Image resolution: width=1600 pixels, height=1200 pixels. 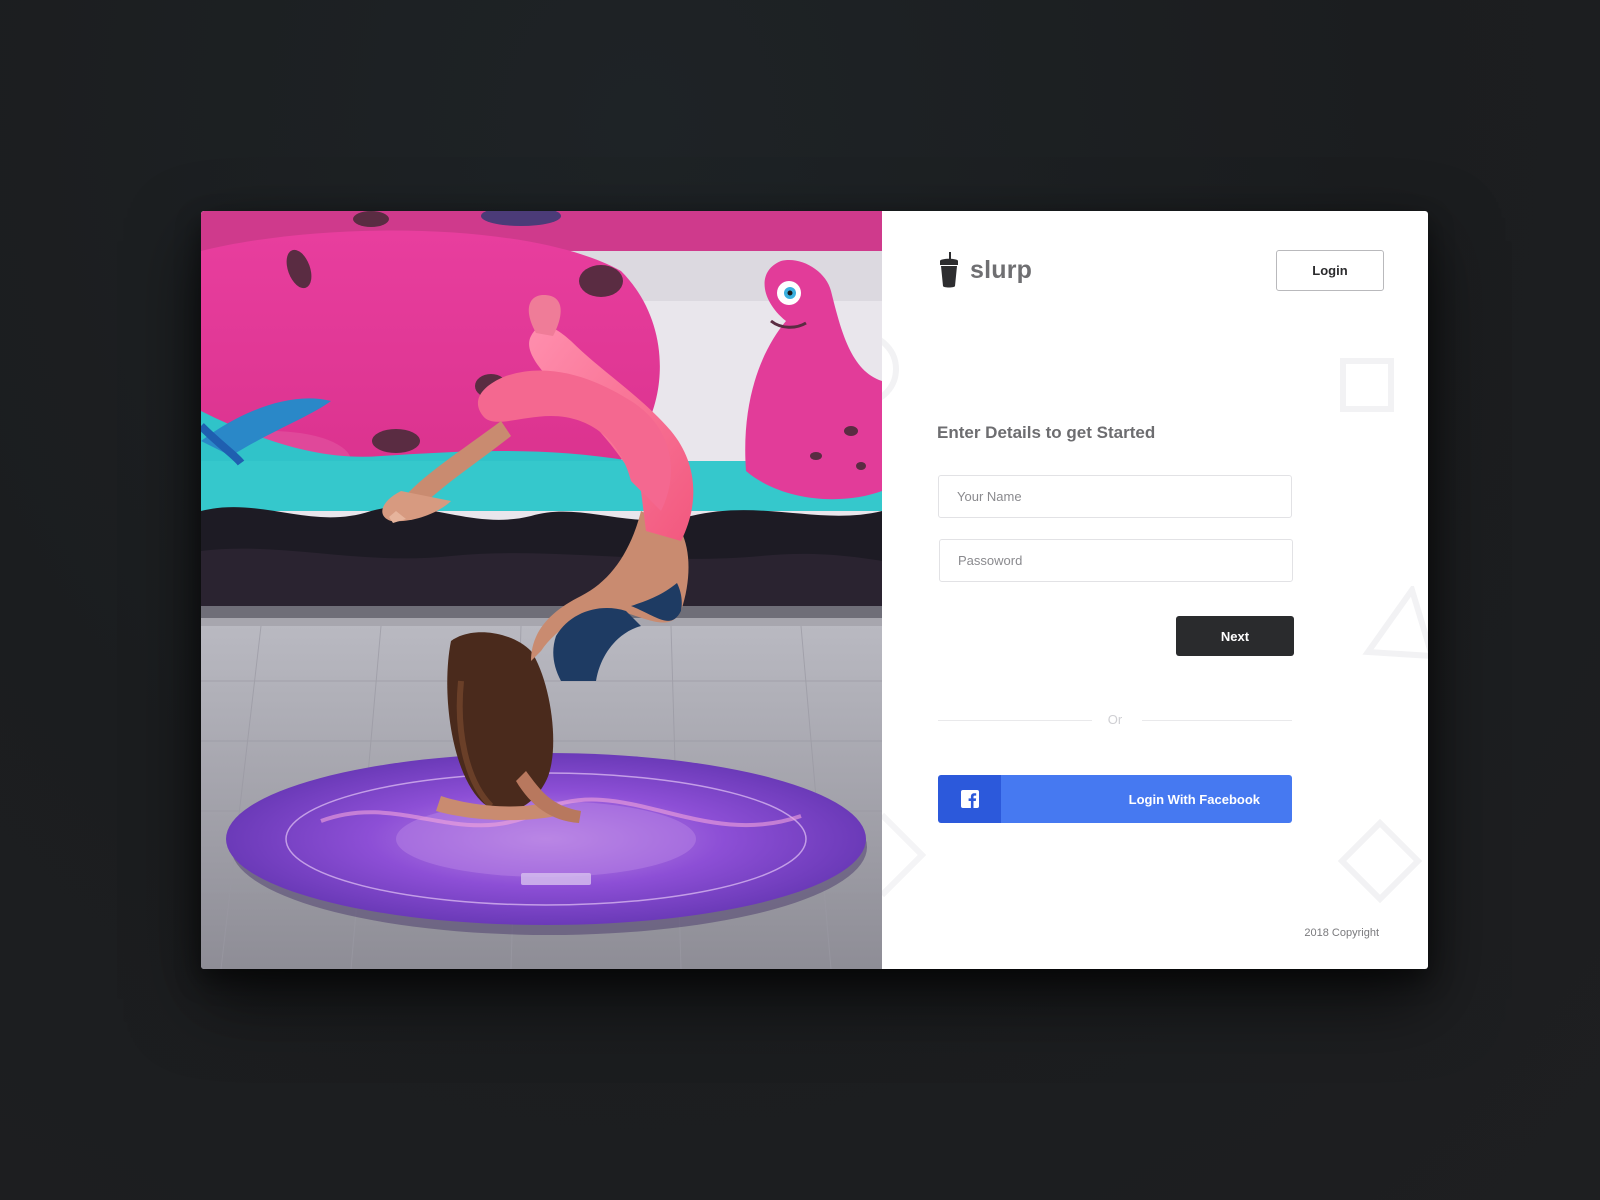 I want to click on decor-chevron-shape, so click(x=904, y=855).